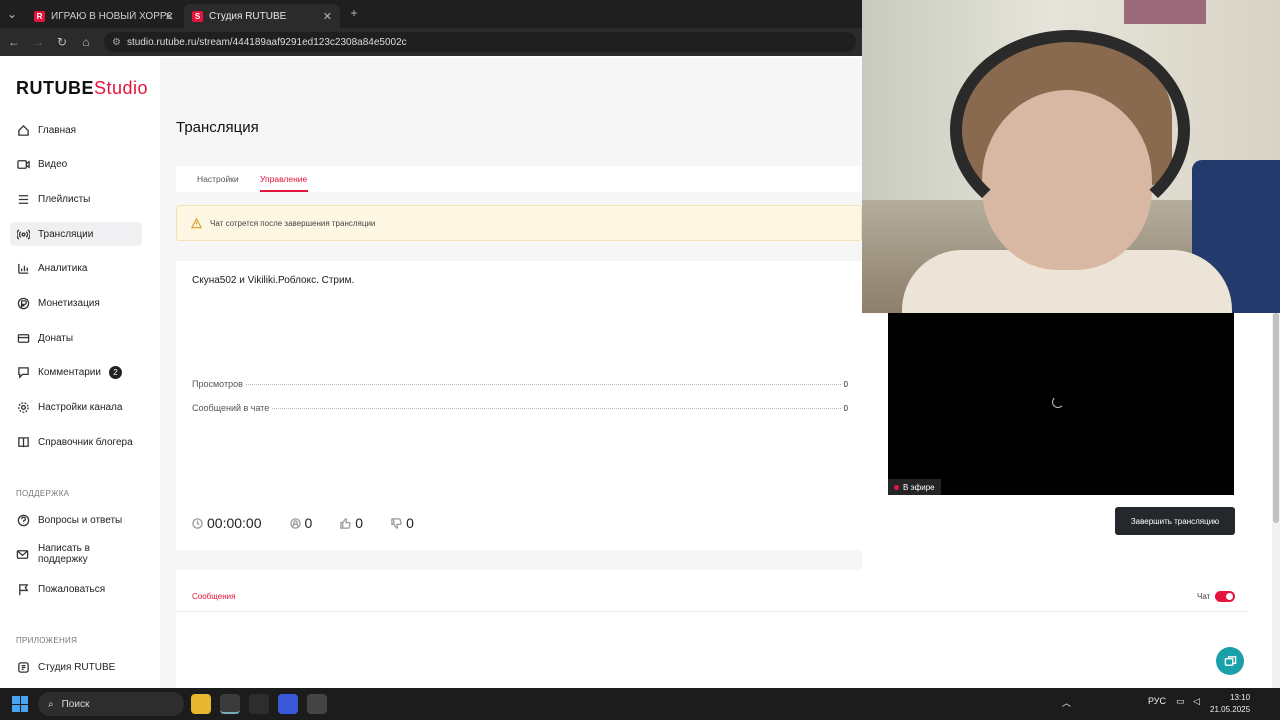 Image resolution: width=1280 pixels, height=720 pixels. Describe the element at coordinates (38, 42) in the screenshot. I see `forward-icon: →` at that location.